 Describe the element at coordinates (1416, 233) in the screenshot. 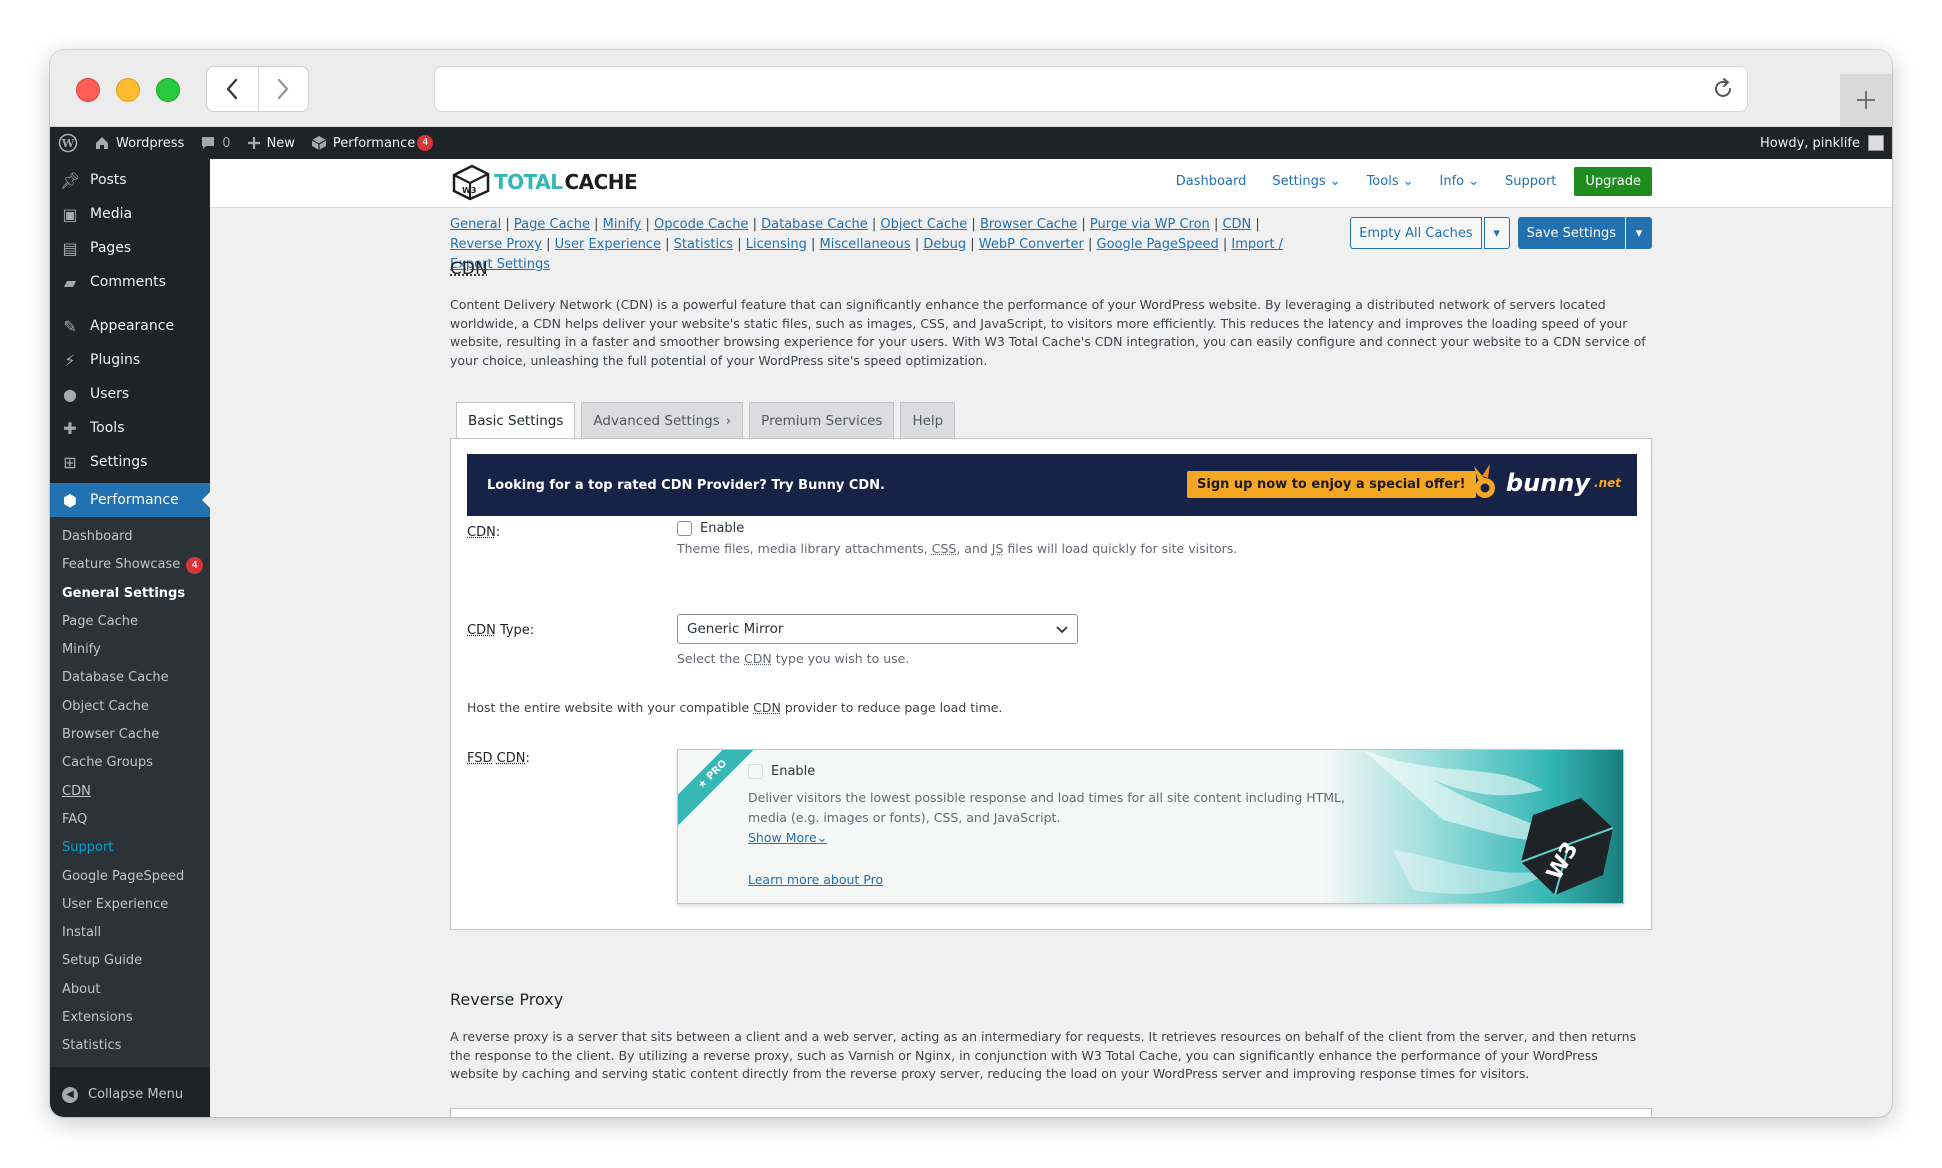

I see `empty-all-caches-button: Empty All Caches` at that location.